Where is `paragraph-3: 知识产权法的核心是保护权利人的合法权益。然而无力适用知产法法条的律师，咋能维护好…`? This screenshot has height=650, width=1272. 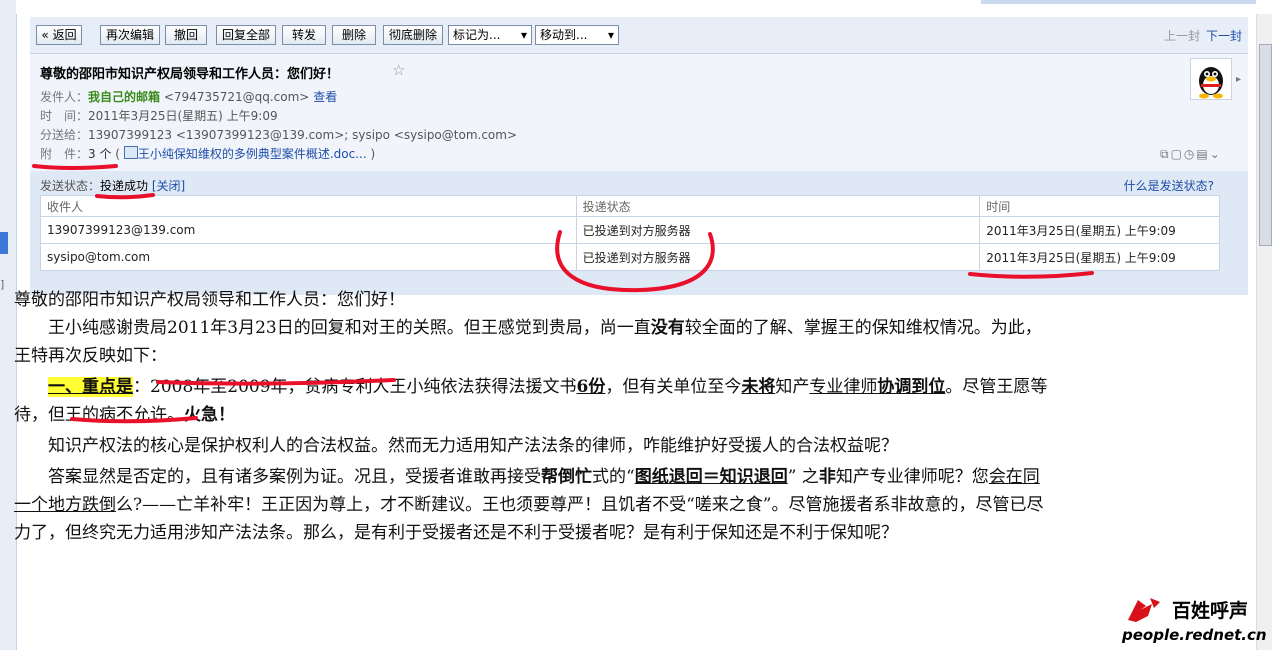 paragraph-3: 知识产权法的核心是保护权利人的合法权益。然而无力适用知产法法条的律师，咋能维护好… is located at coordinates (473, 446).